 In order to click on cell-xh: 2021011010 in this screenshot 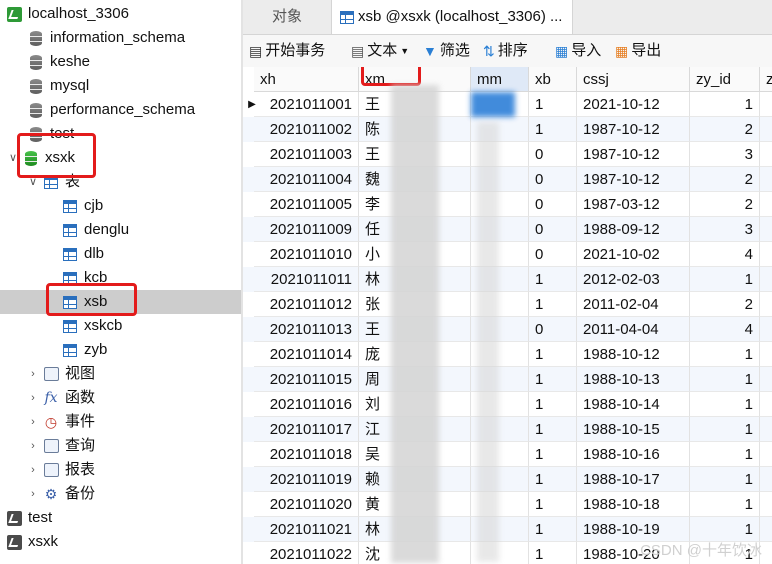, I will do `click(306, 254)`.